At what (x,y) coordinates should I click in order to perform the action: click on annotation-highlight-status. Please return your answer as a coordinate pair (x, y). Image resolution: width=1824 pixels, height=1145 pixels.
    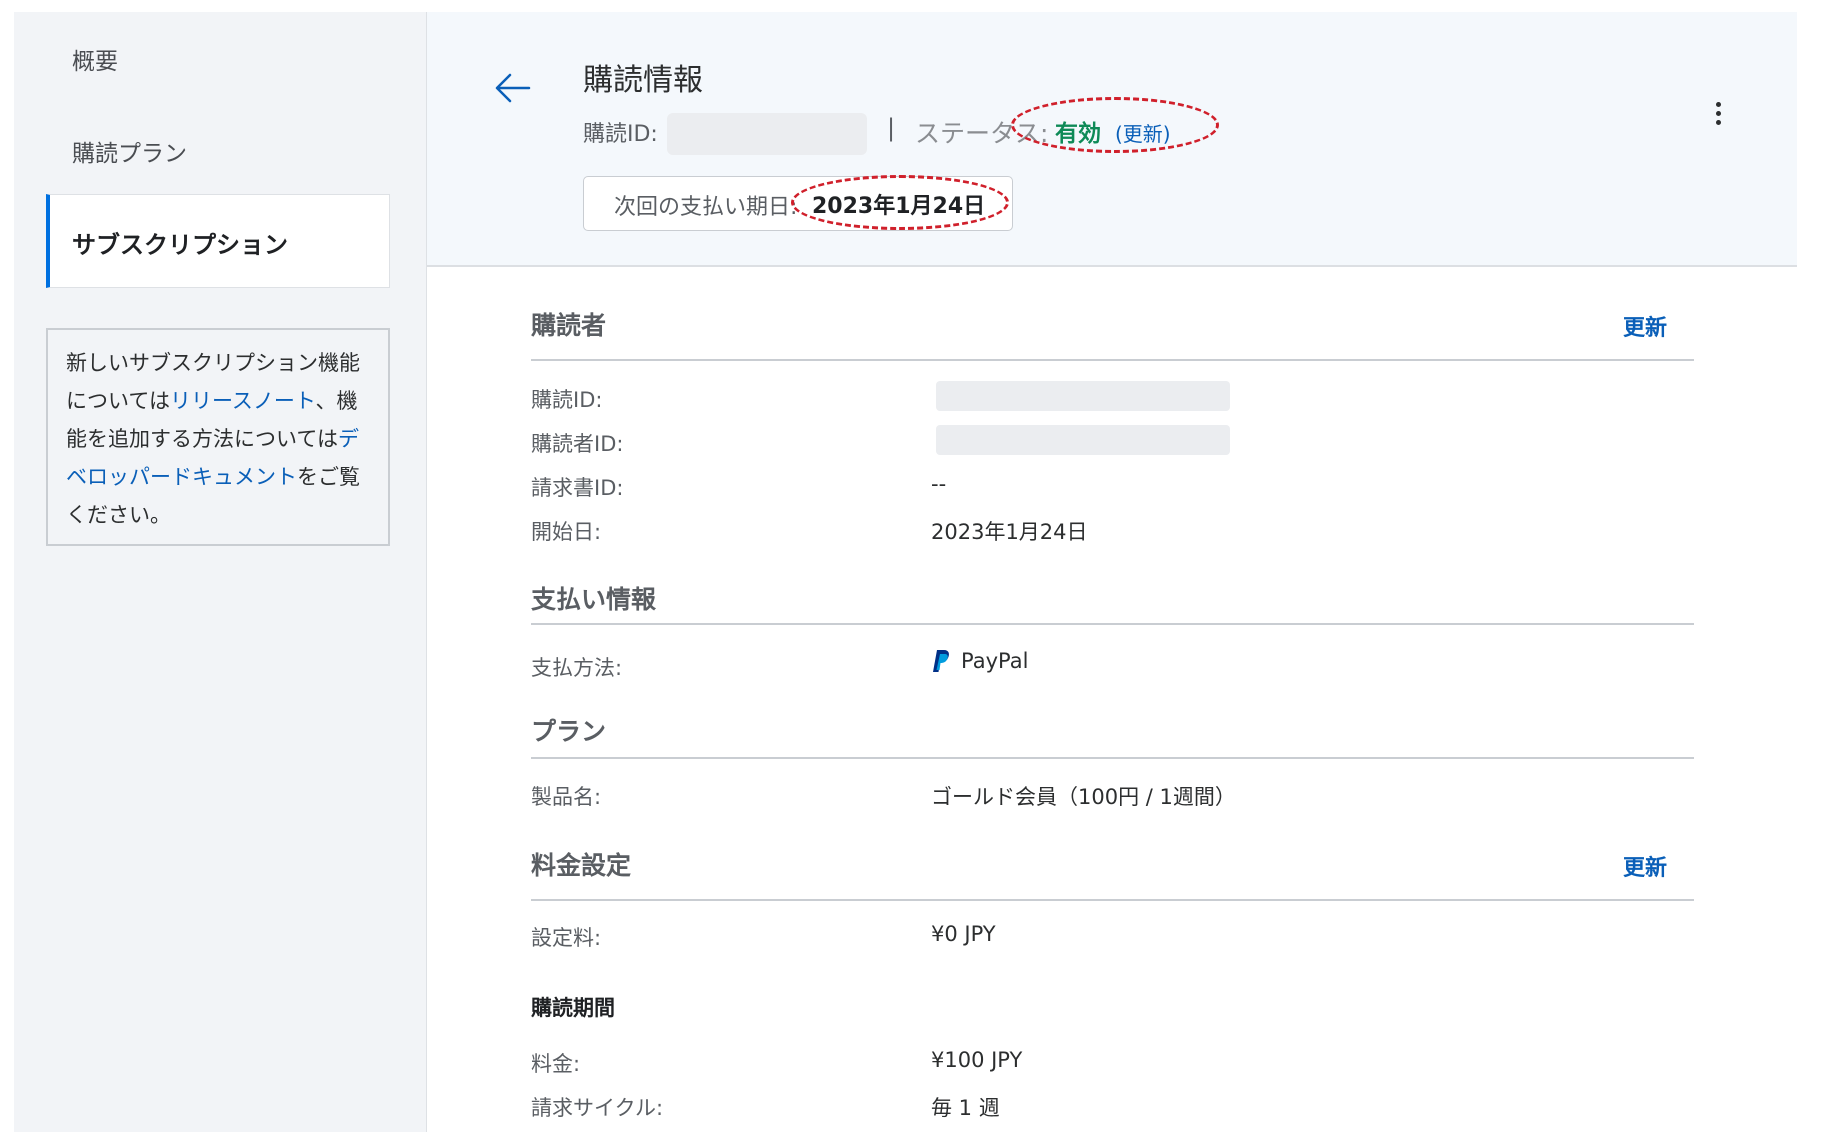
    Looking at the image, I should click on (1115, 125).